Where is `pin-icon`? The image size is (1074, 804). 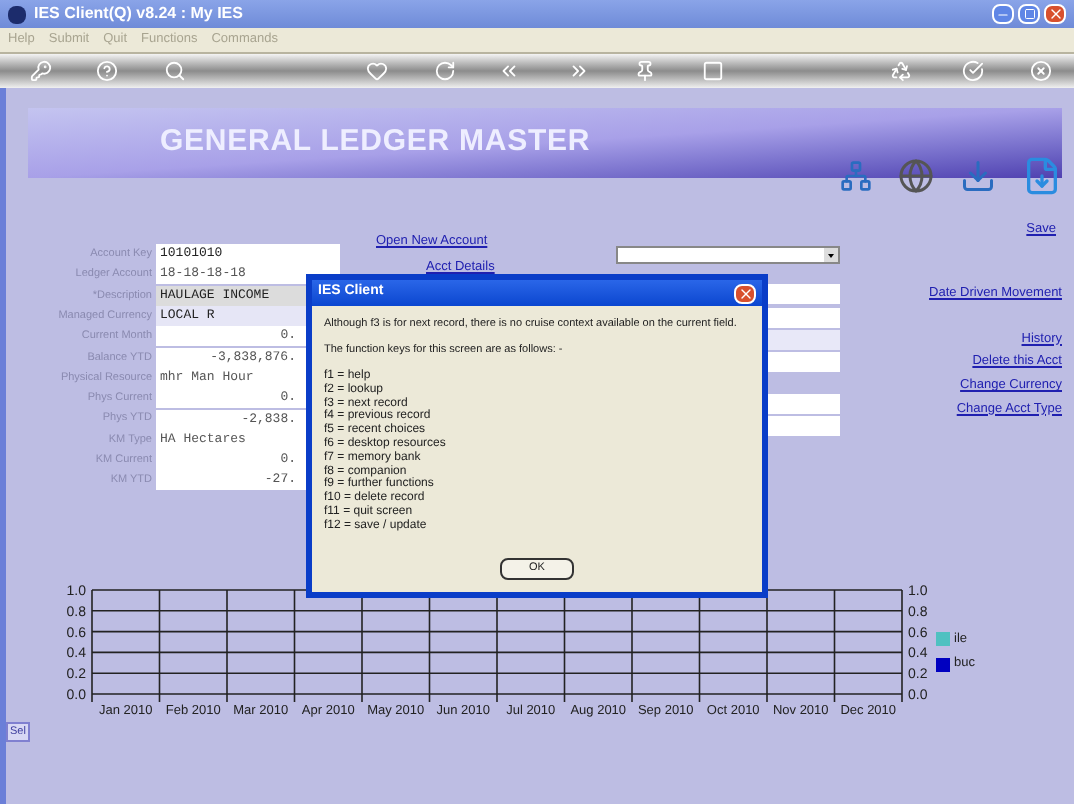
pin-icon is located at coordinates (645, 71).